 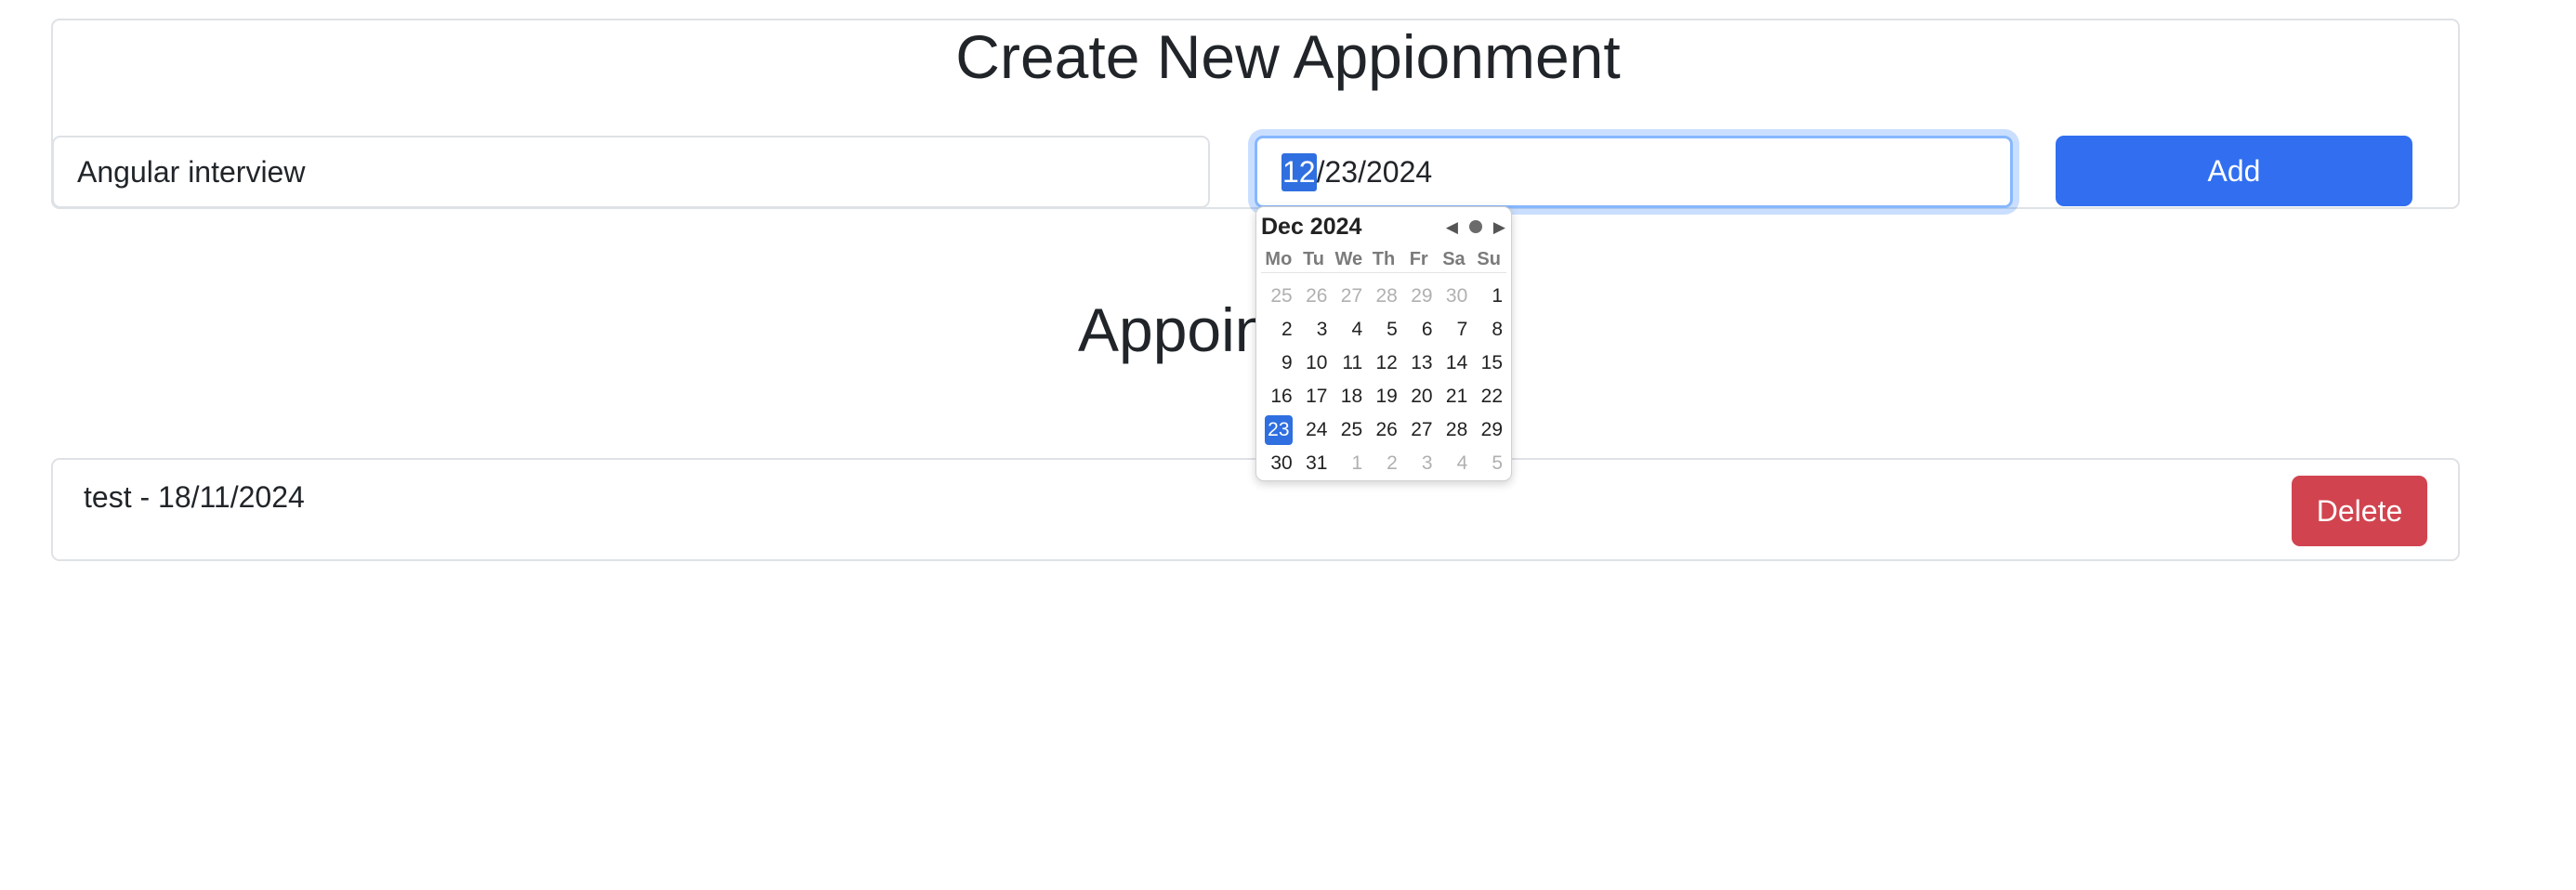 I want to click on calendar-day: 14, so click(x=1454, y=363).